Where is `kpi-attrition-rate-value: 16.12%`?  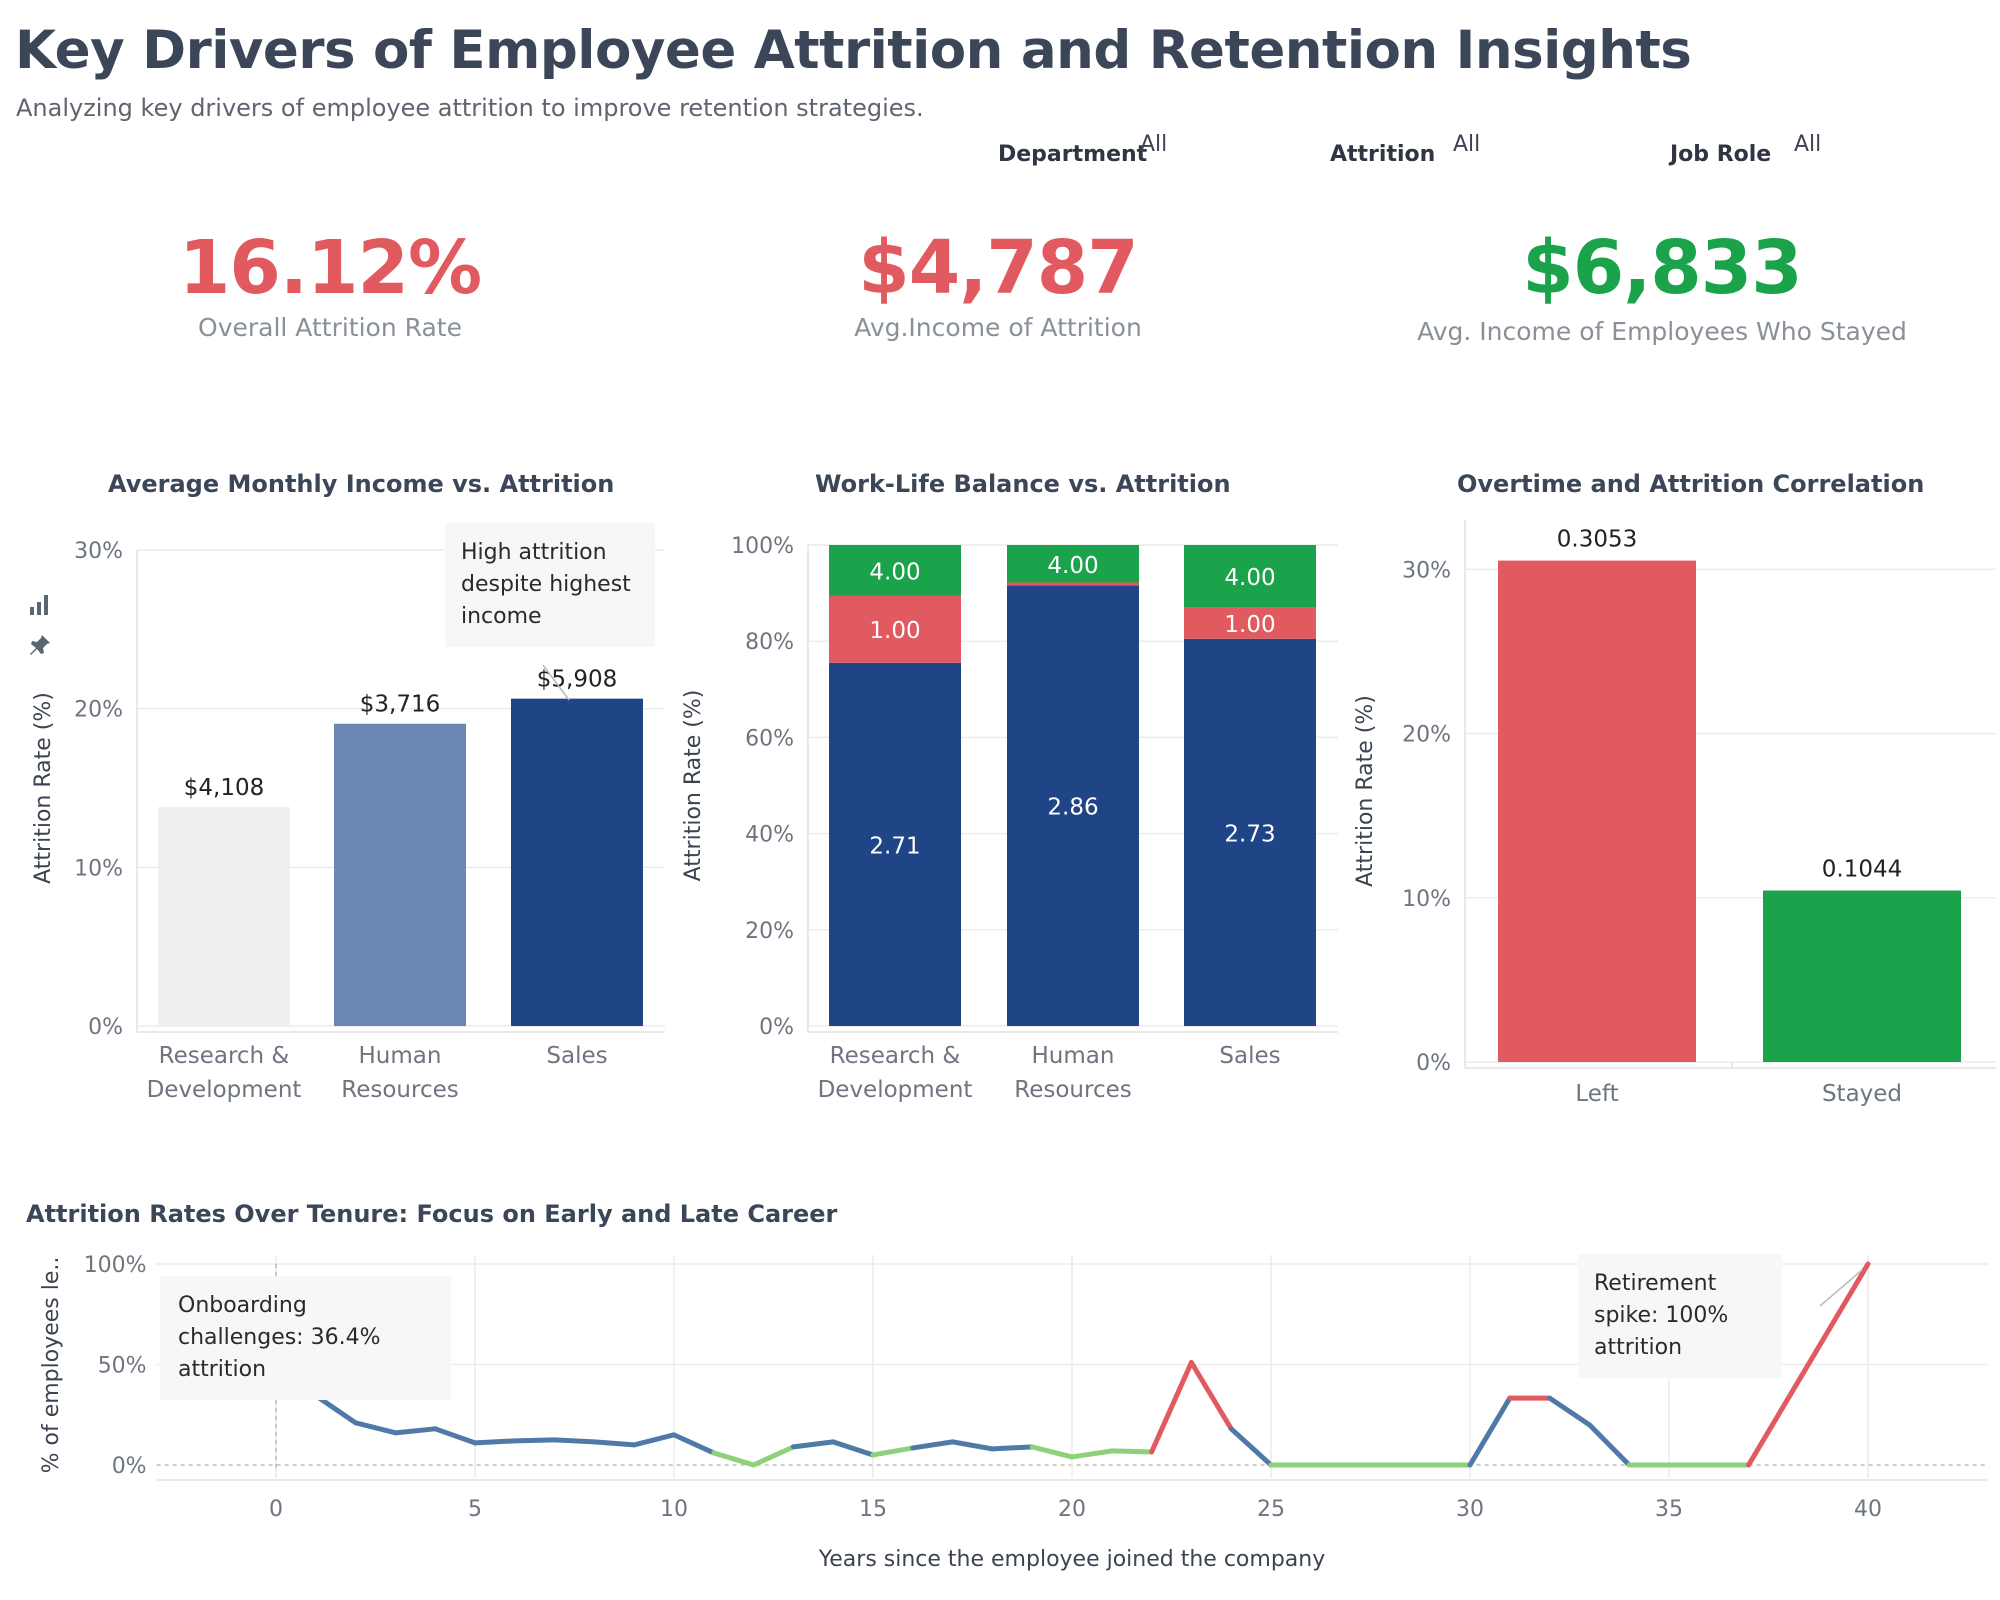 kpi-attrition-rate-value: 16.12% is located at coordinates (330, 268).